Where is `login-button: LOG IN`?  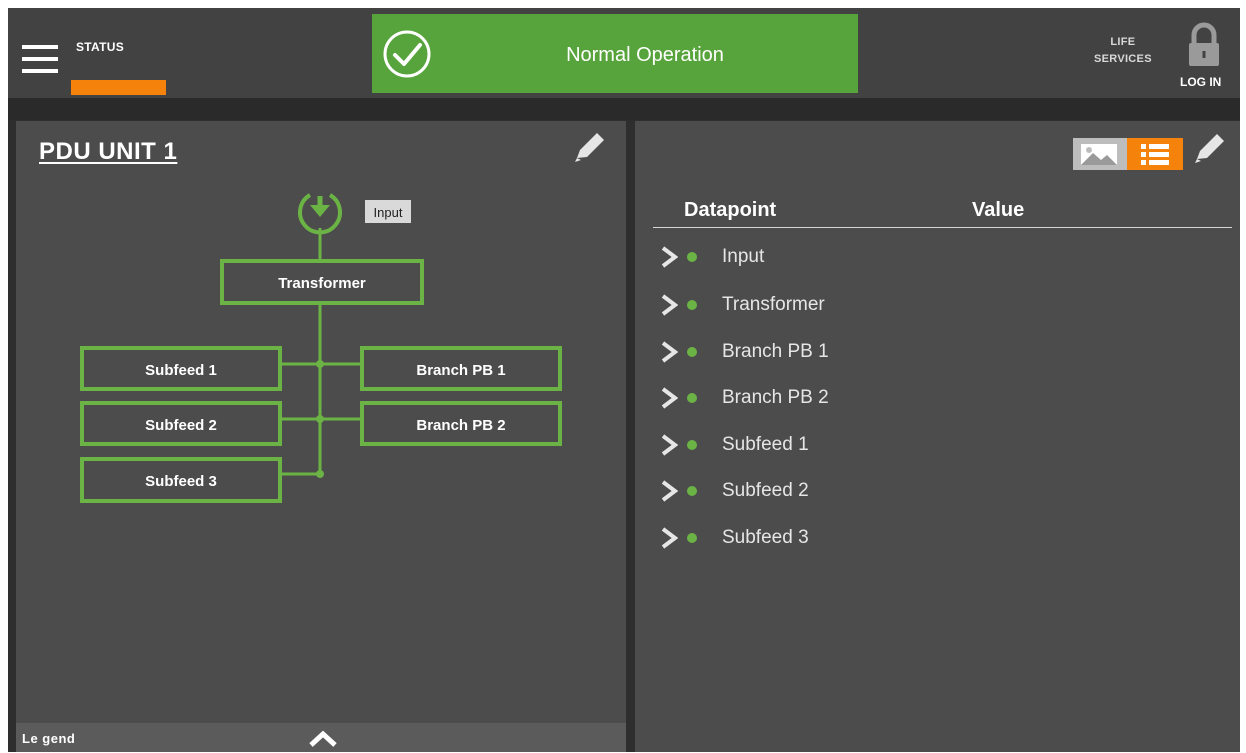
login-button: LOG IN is located at coordinates (1200, 82).